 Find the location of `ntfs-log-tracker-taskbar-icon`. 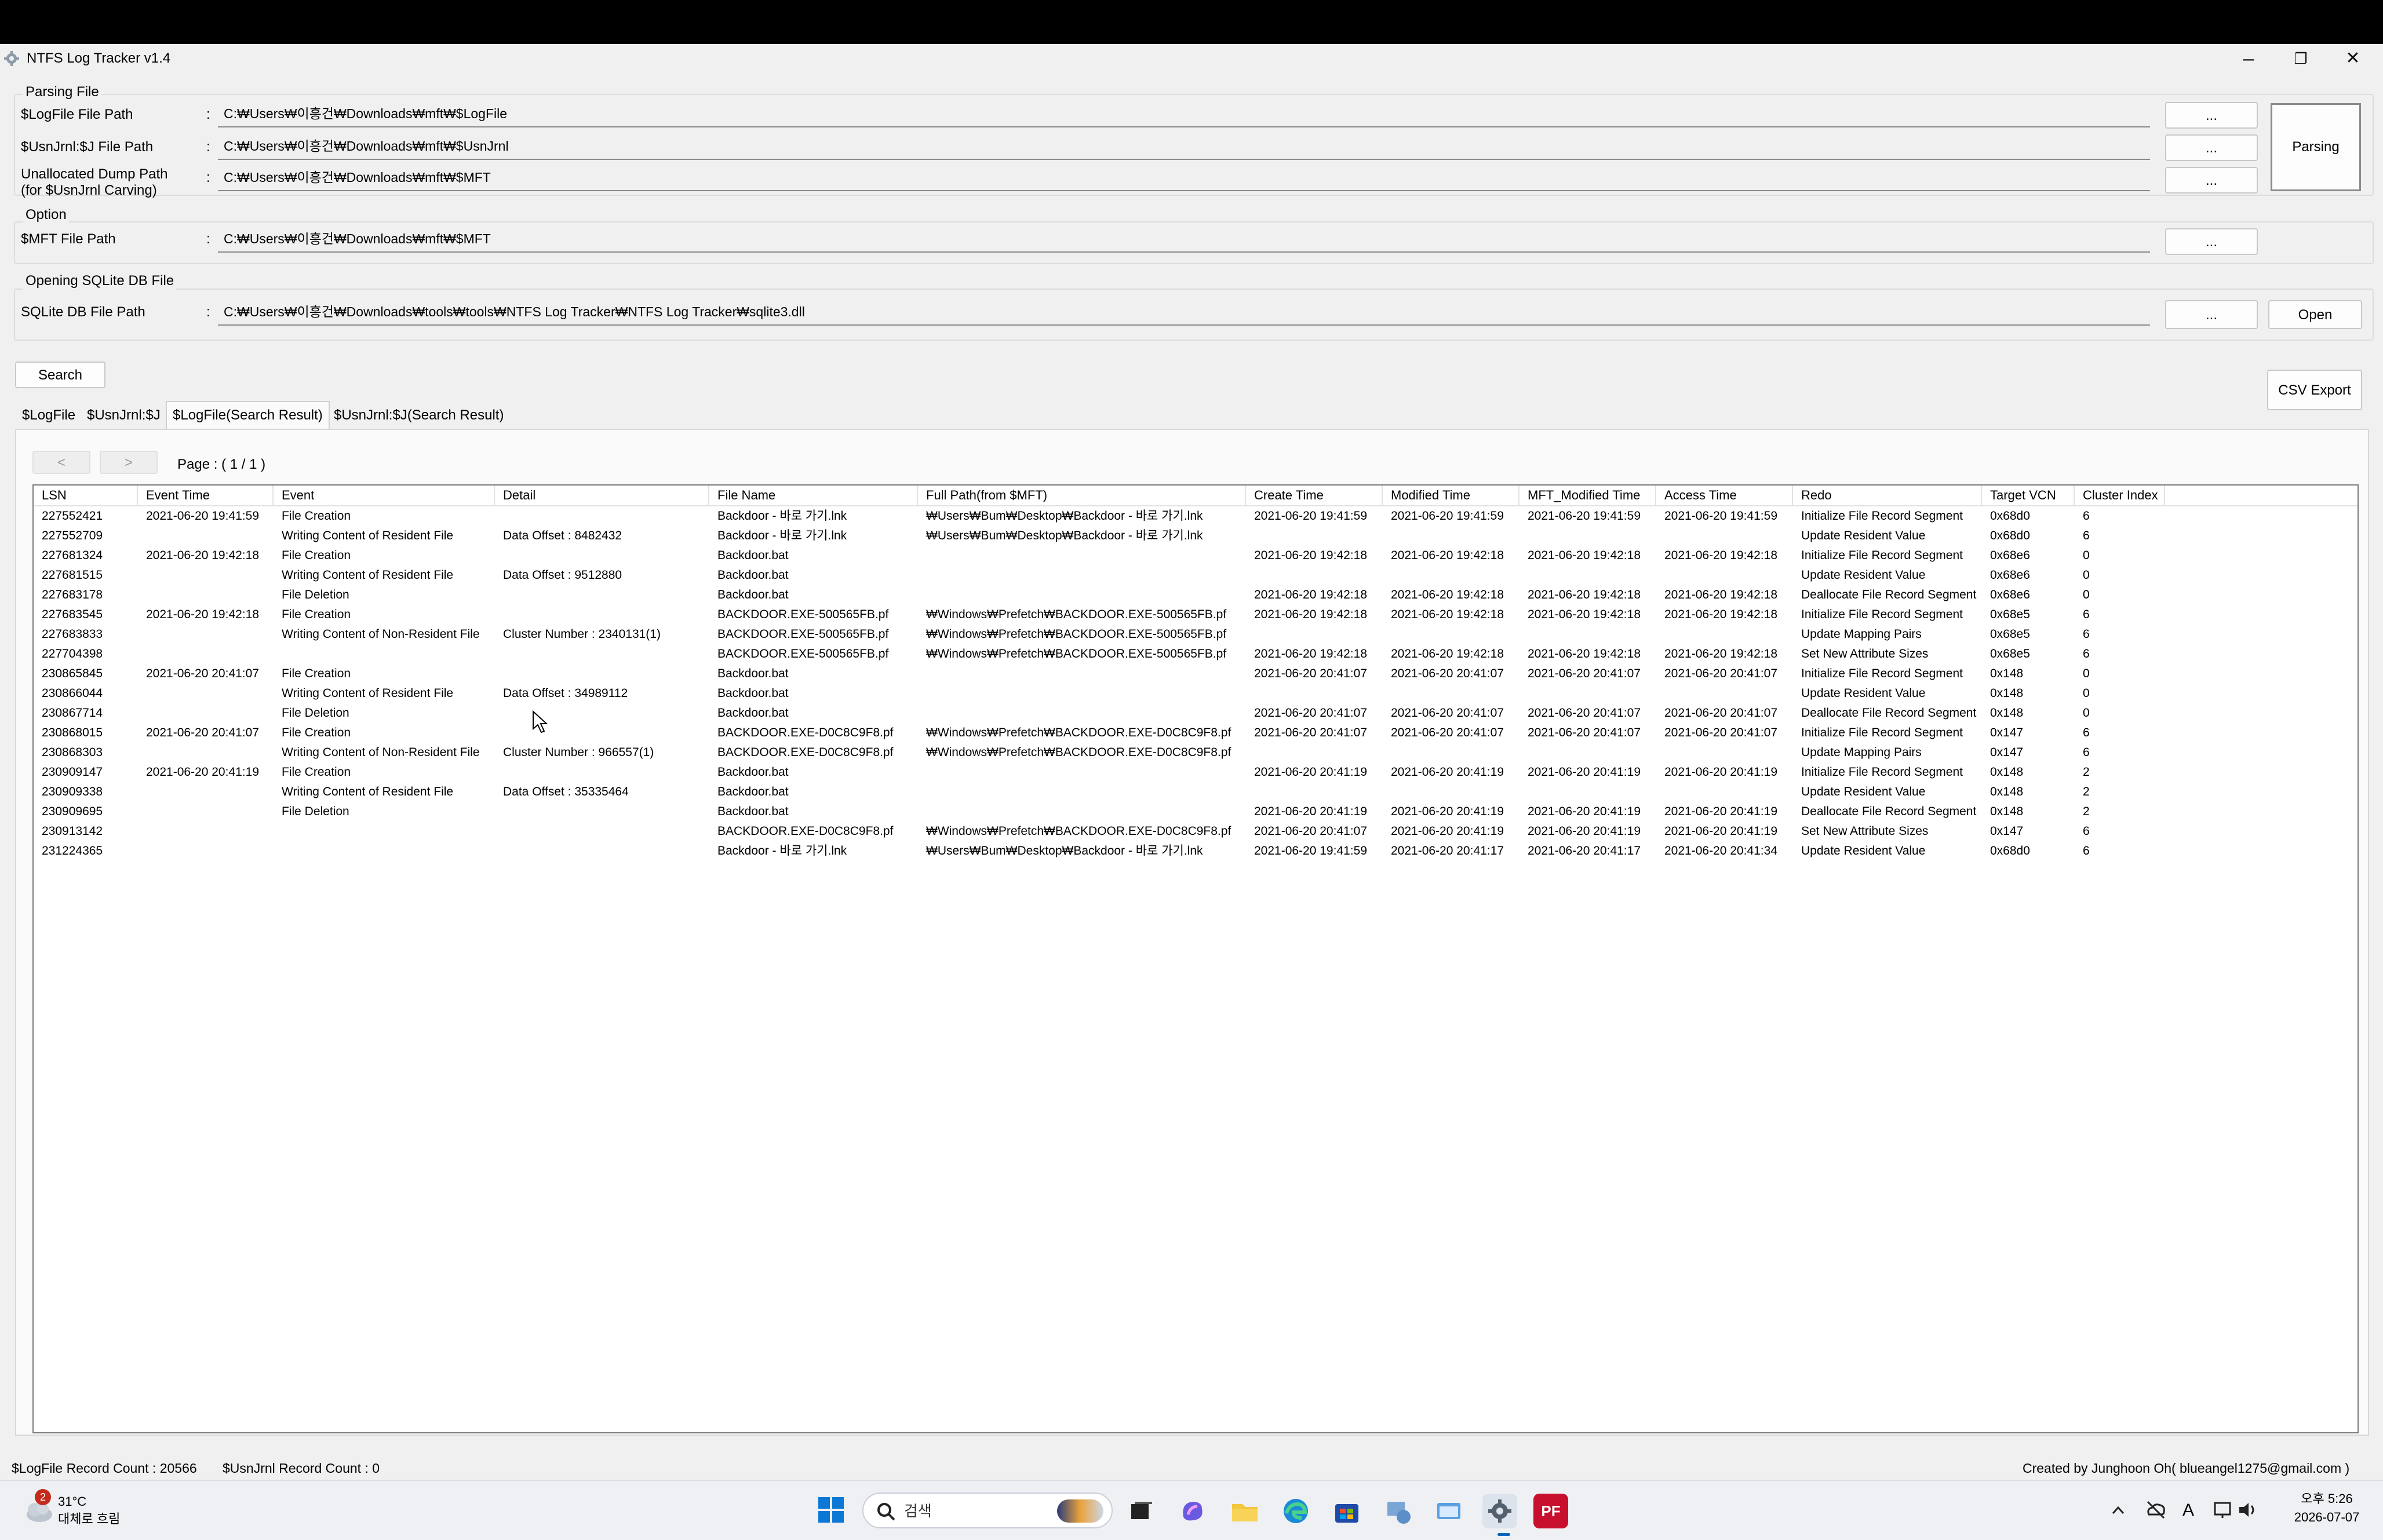

ntfs-log-tracker-taskbar-icon is located at coordinates (1500, 1511).